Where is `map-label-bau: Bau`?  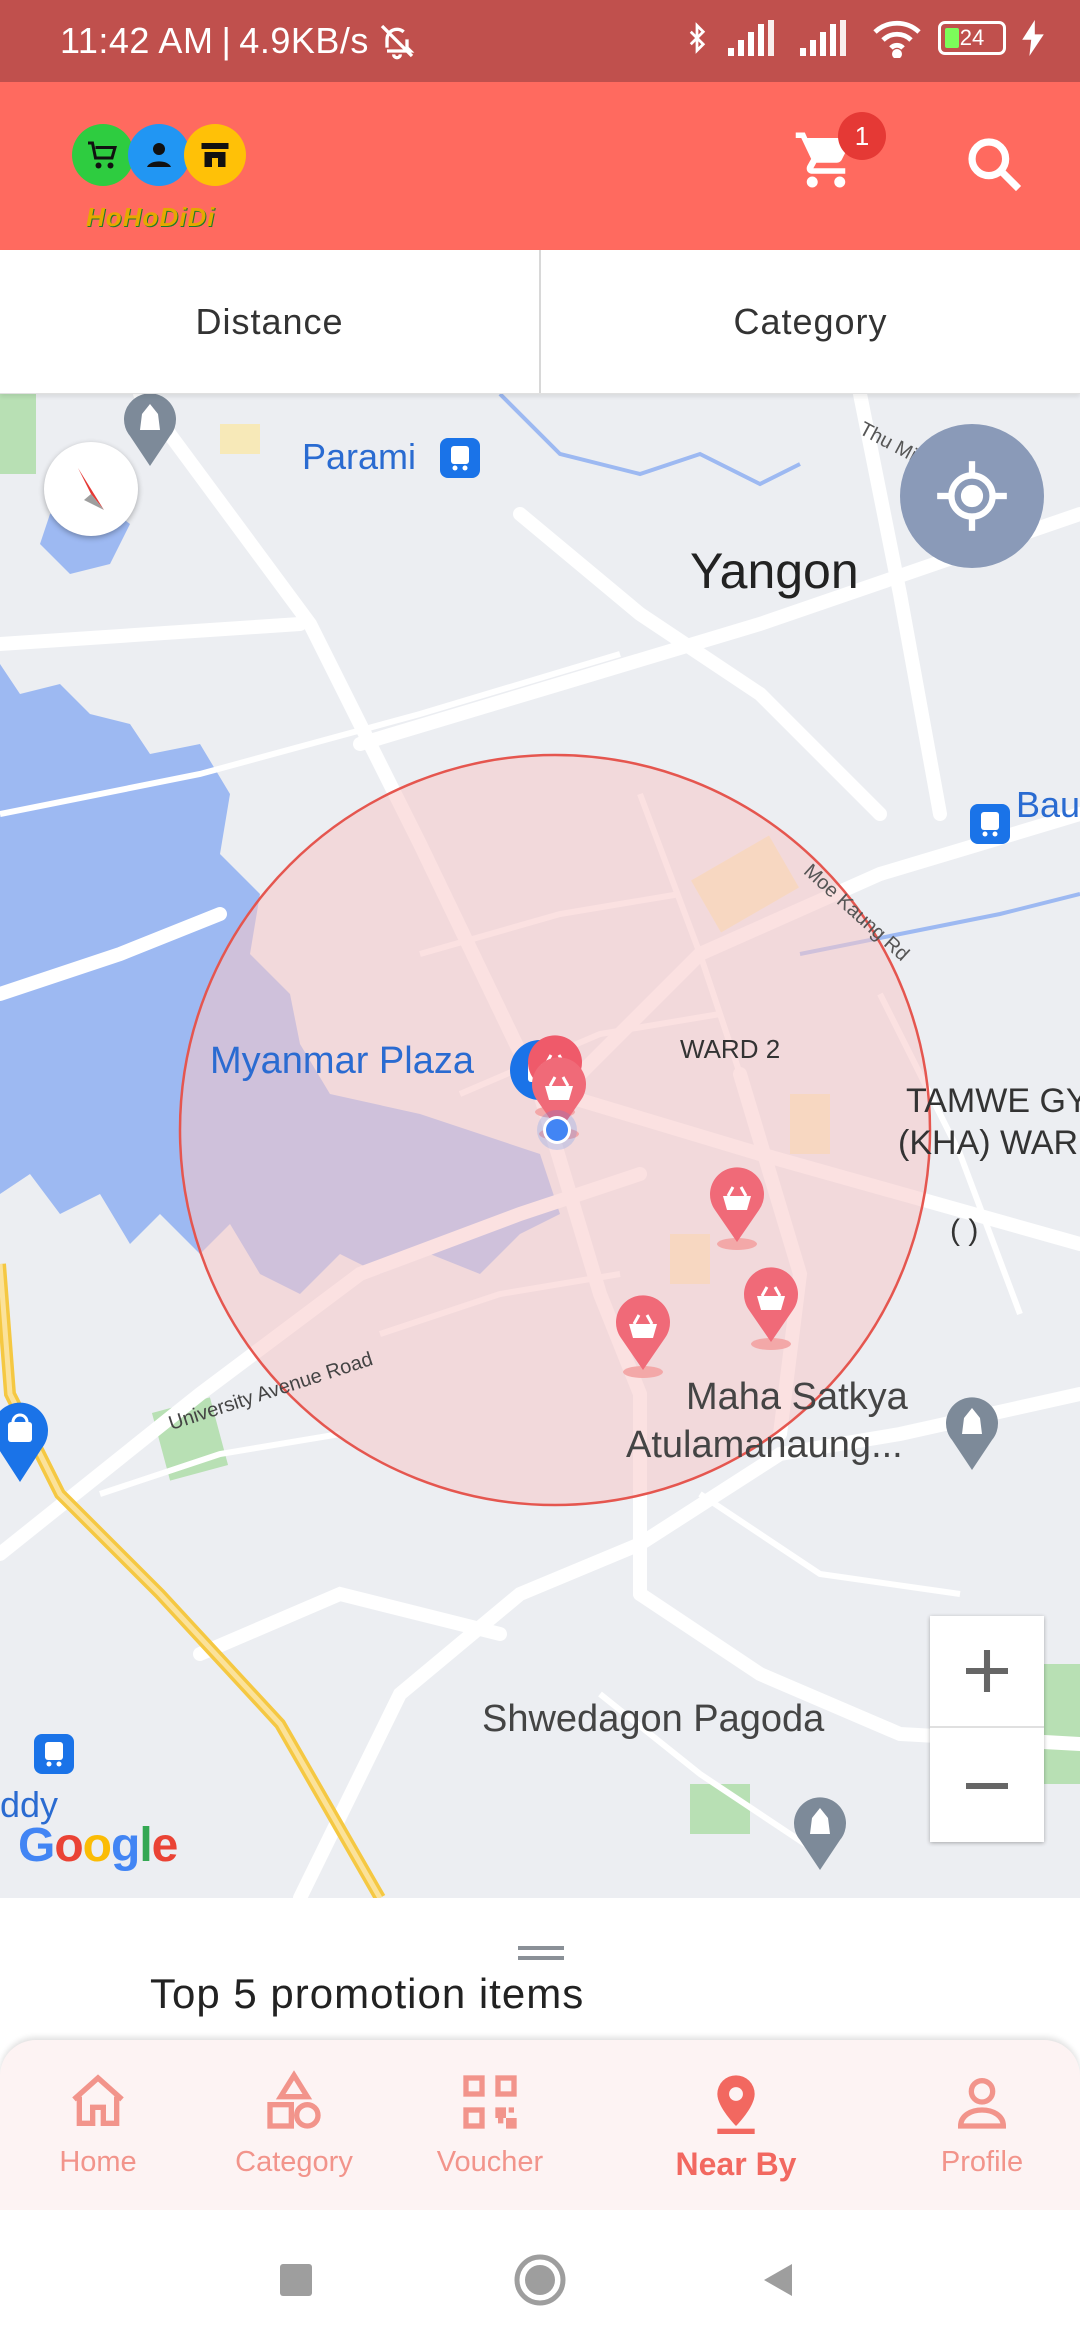
map-label-bau: Bau is located at coordinates (1048, 804).